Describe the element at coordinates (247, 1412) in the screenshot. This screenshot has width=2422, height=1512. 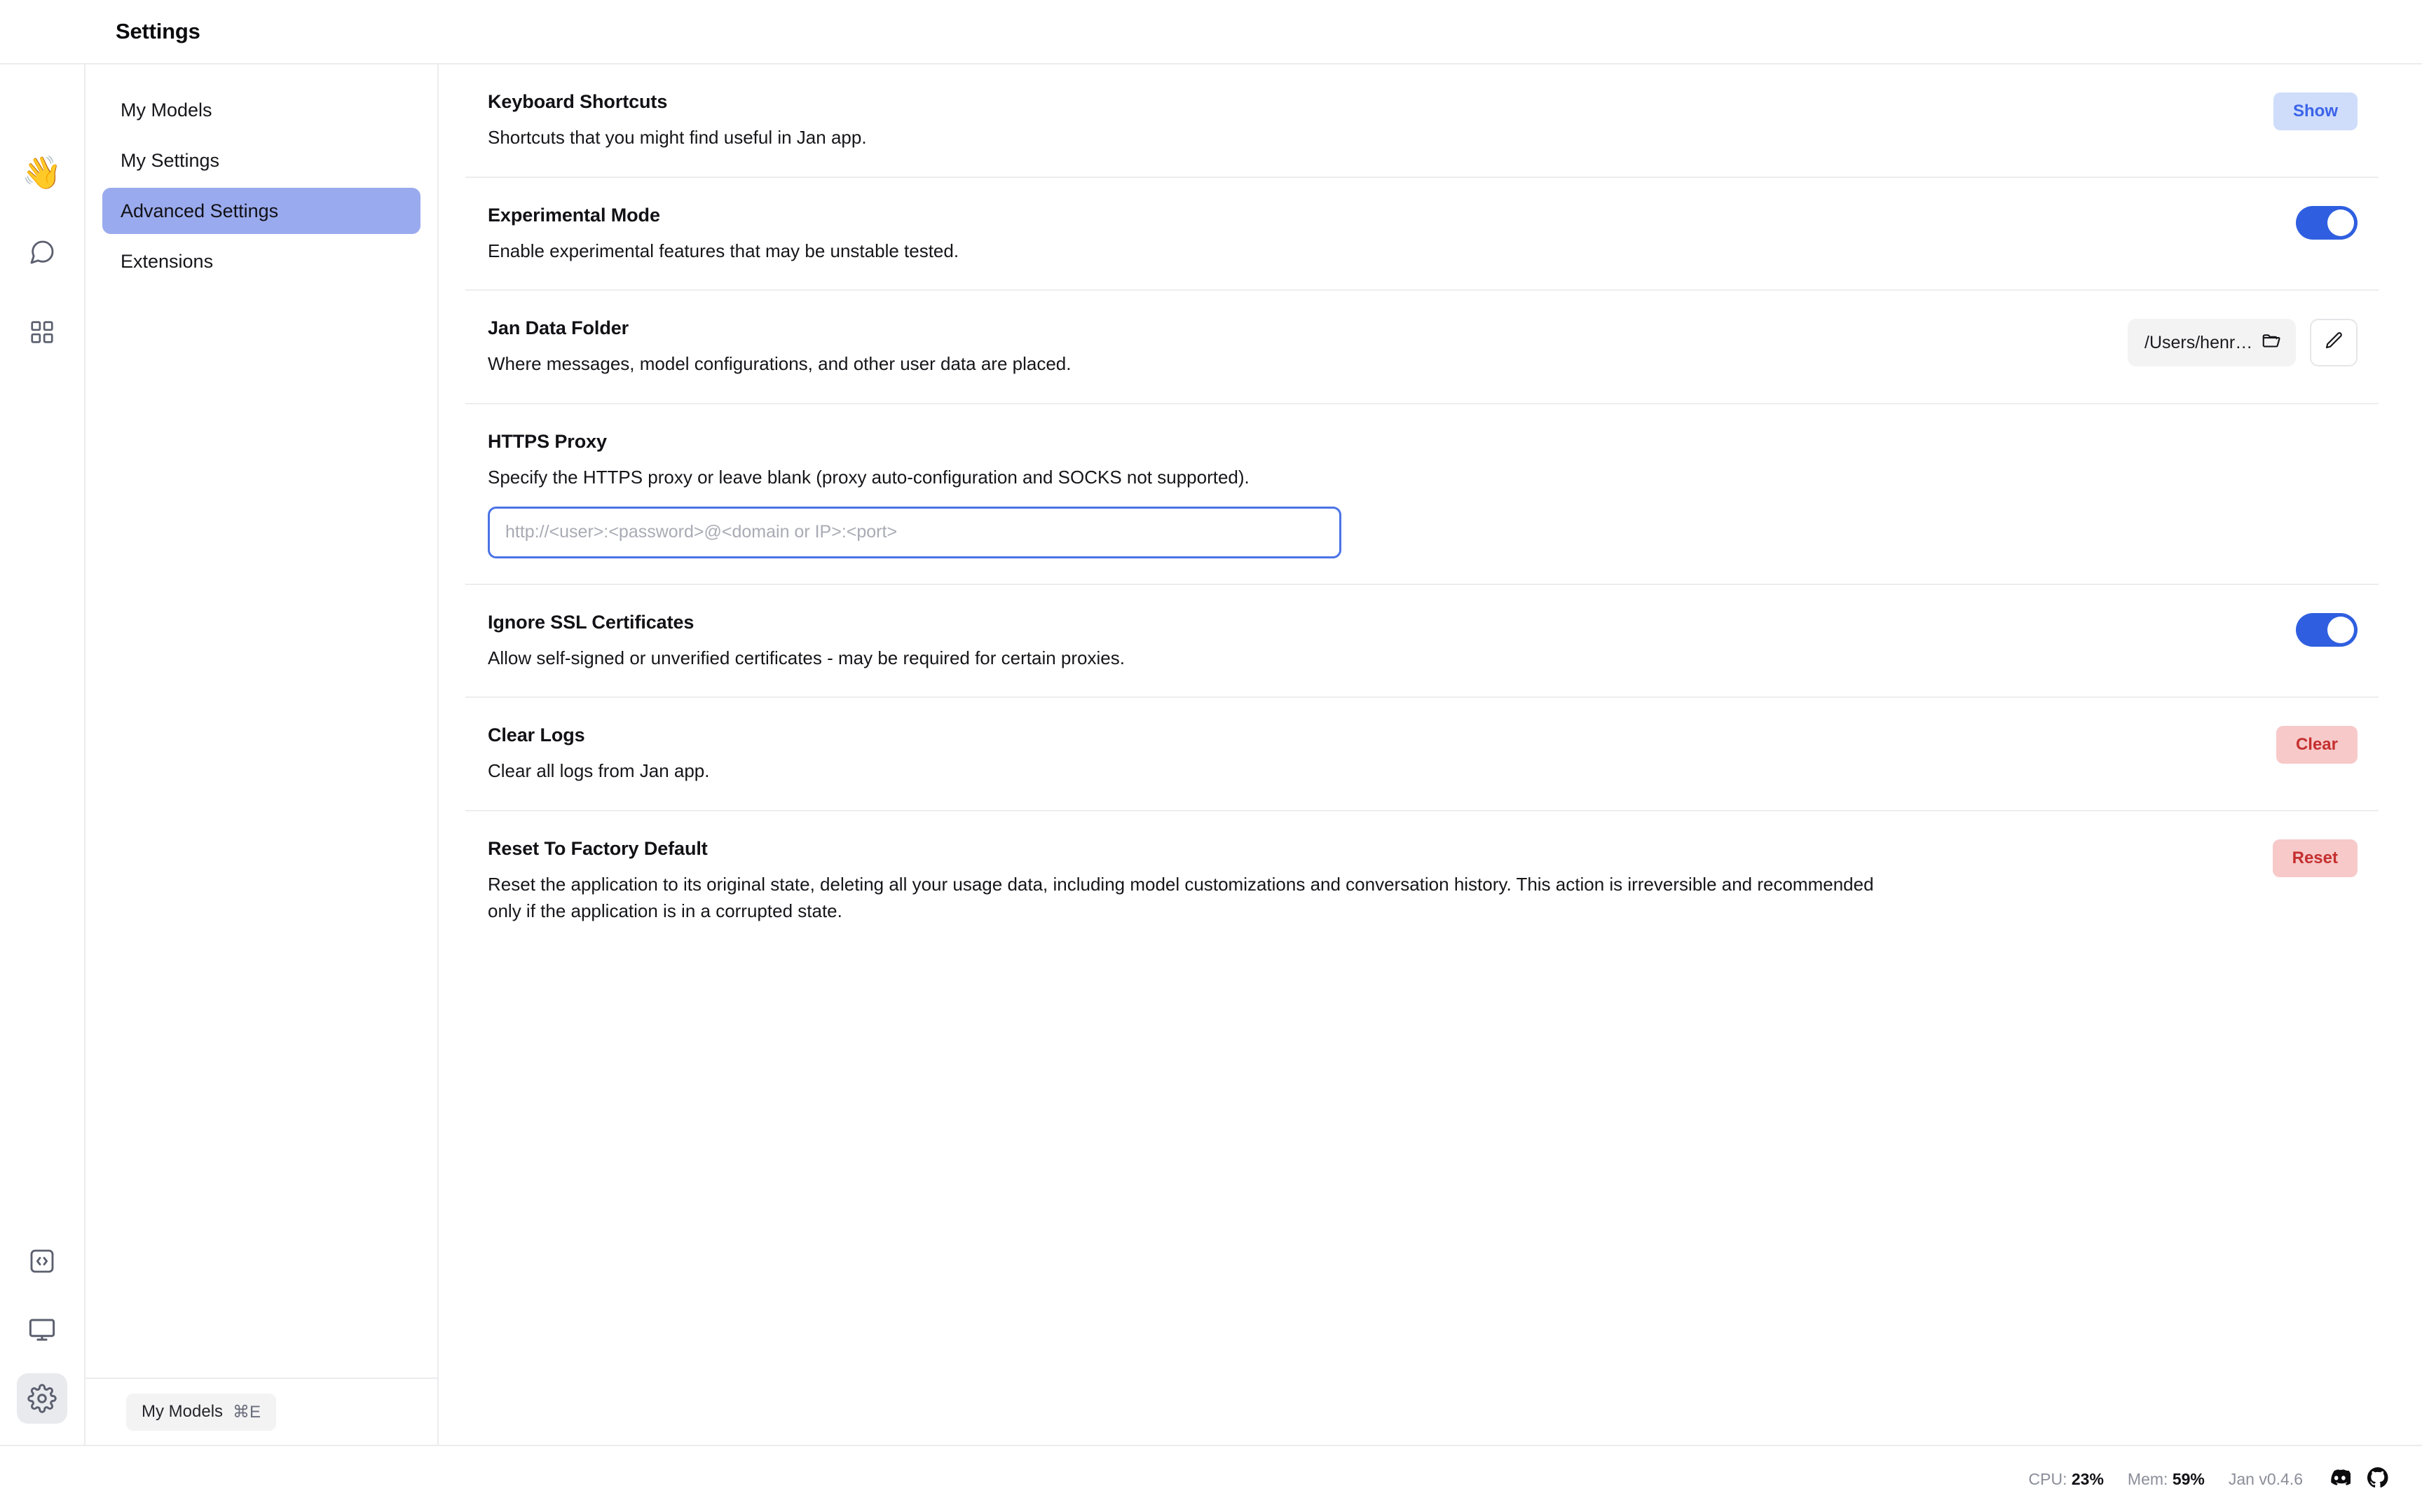
I see `my-models-shortcut-keys: ⌘E` at that location.